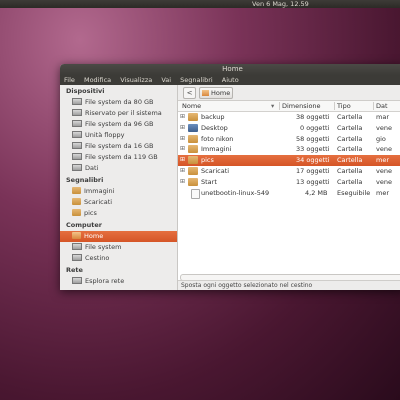  I want to click on sidebar-item-label: File system da 80 GB, so click(119, 102).